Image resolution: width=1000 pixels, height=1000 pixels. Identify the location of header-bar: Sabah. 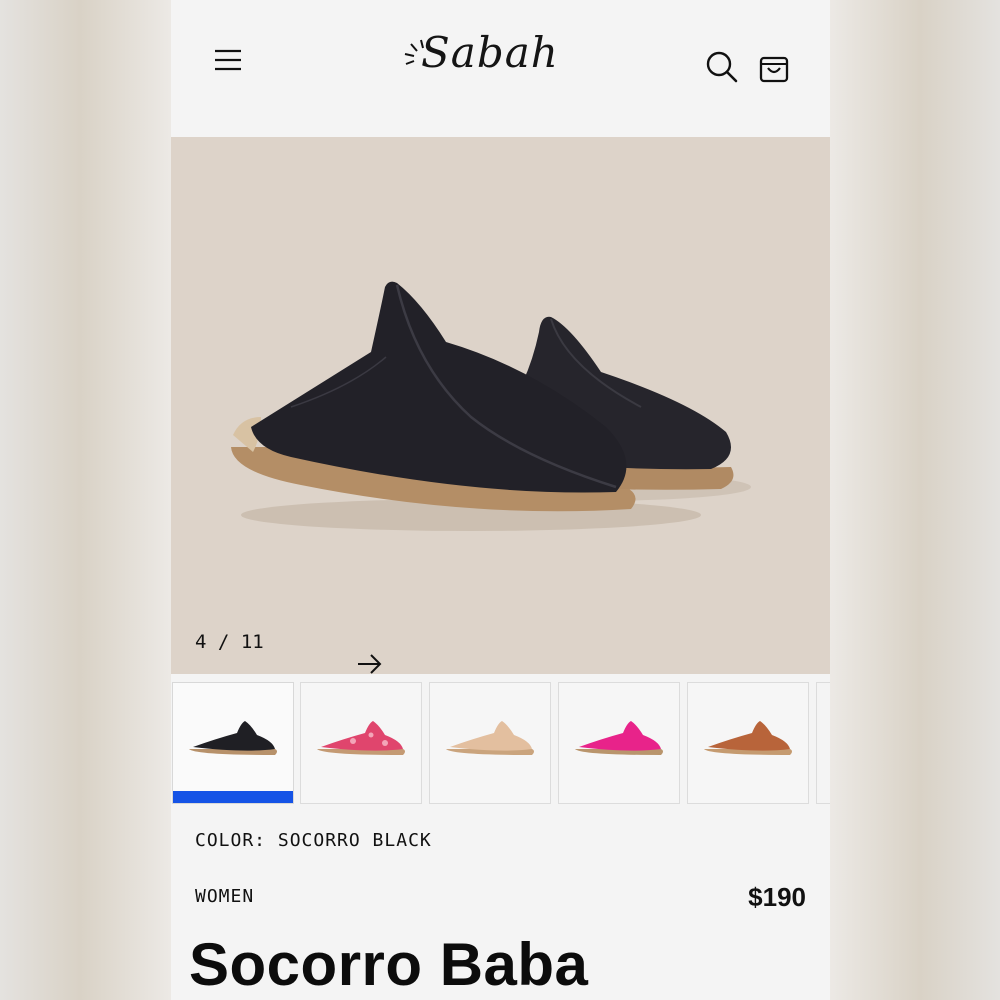
(500, 68).